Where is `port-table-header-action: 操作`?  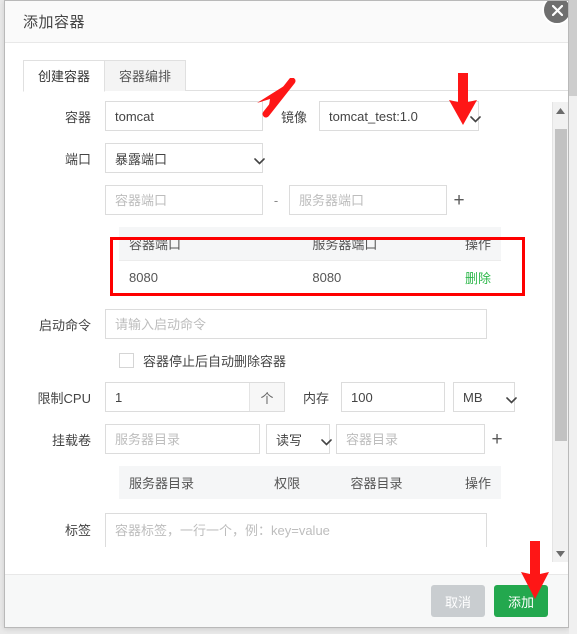
port-table-header-action: 操作 is located at coordinates (474, 244).